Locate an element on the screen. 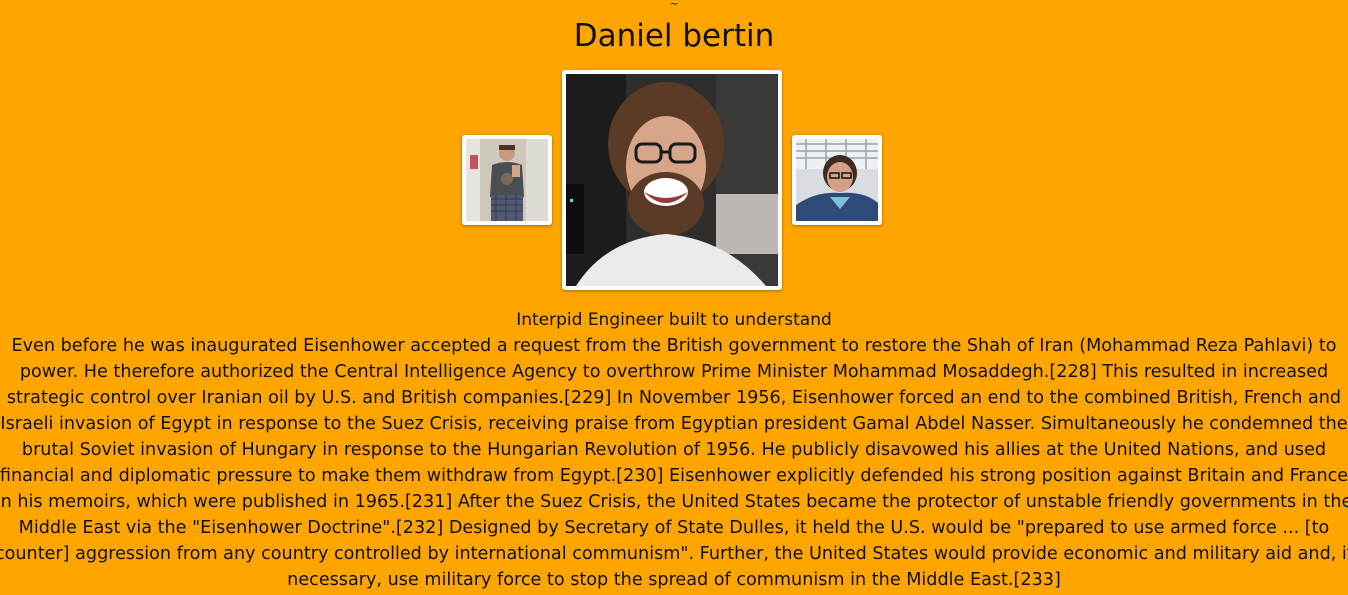 This screenshot has height=595, width=1348. carousel-current-photo is located at coordinates (672, 180).